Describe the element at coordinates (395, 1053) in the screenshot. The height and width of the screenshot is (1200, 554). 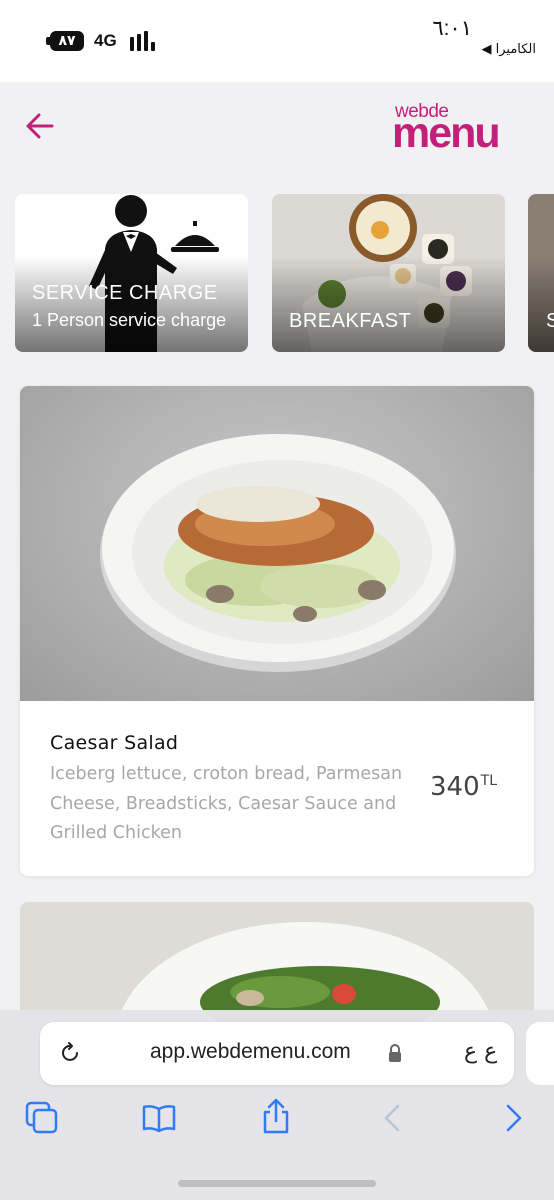
I see `lock-icon` at that location.